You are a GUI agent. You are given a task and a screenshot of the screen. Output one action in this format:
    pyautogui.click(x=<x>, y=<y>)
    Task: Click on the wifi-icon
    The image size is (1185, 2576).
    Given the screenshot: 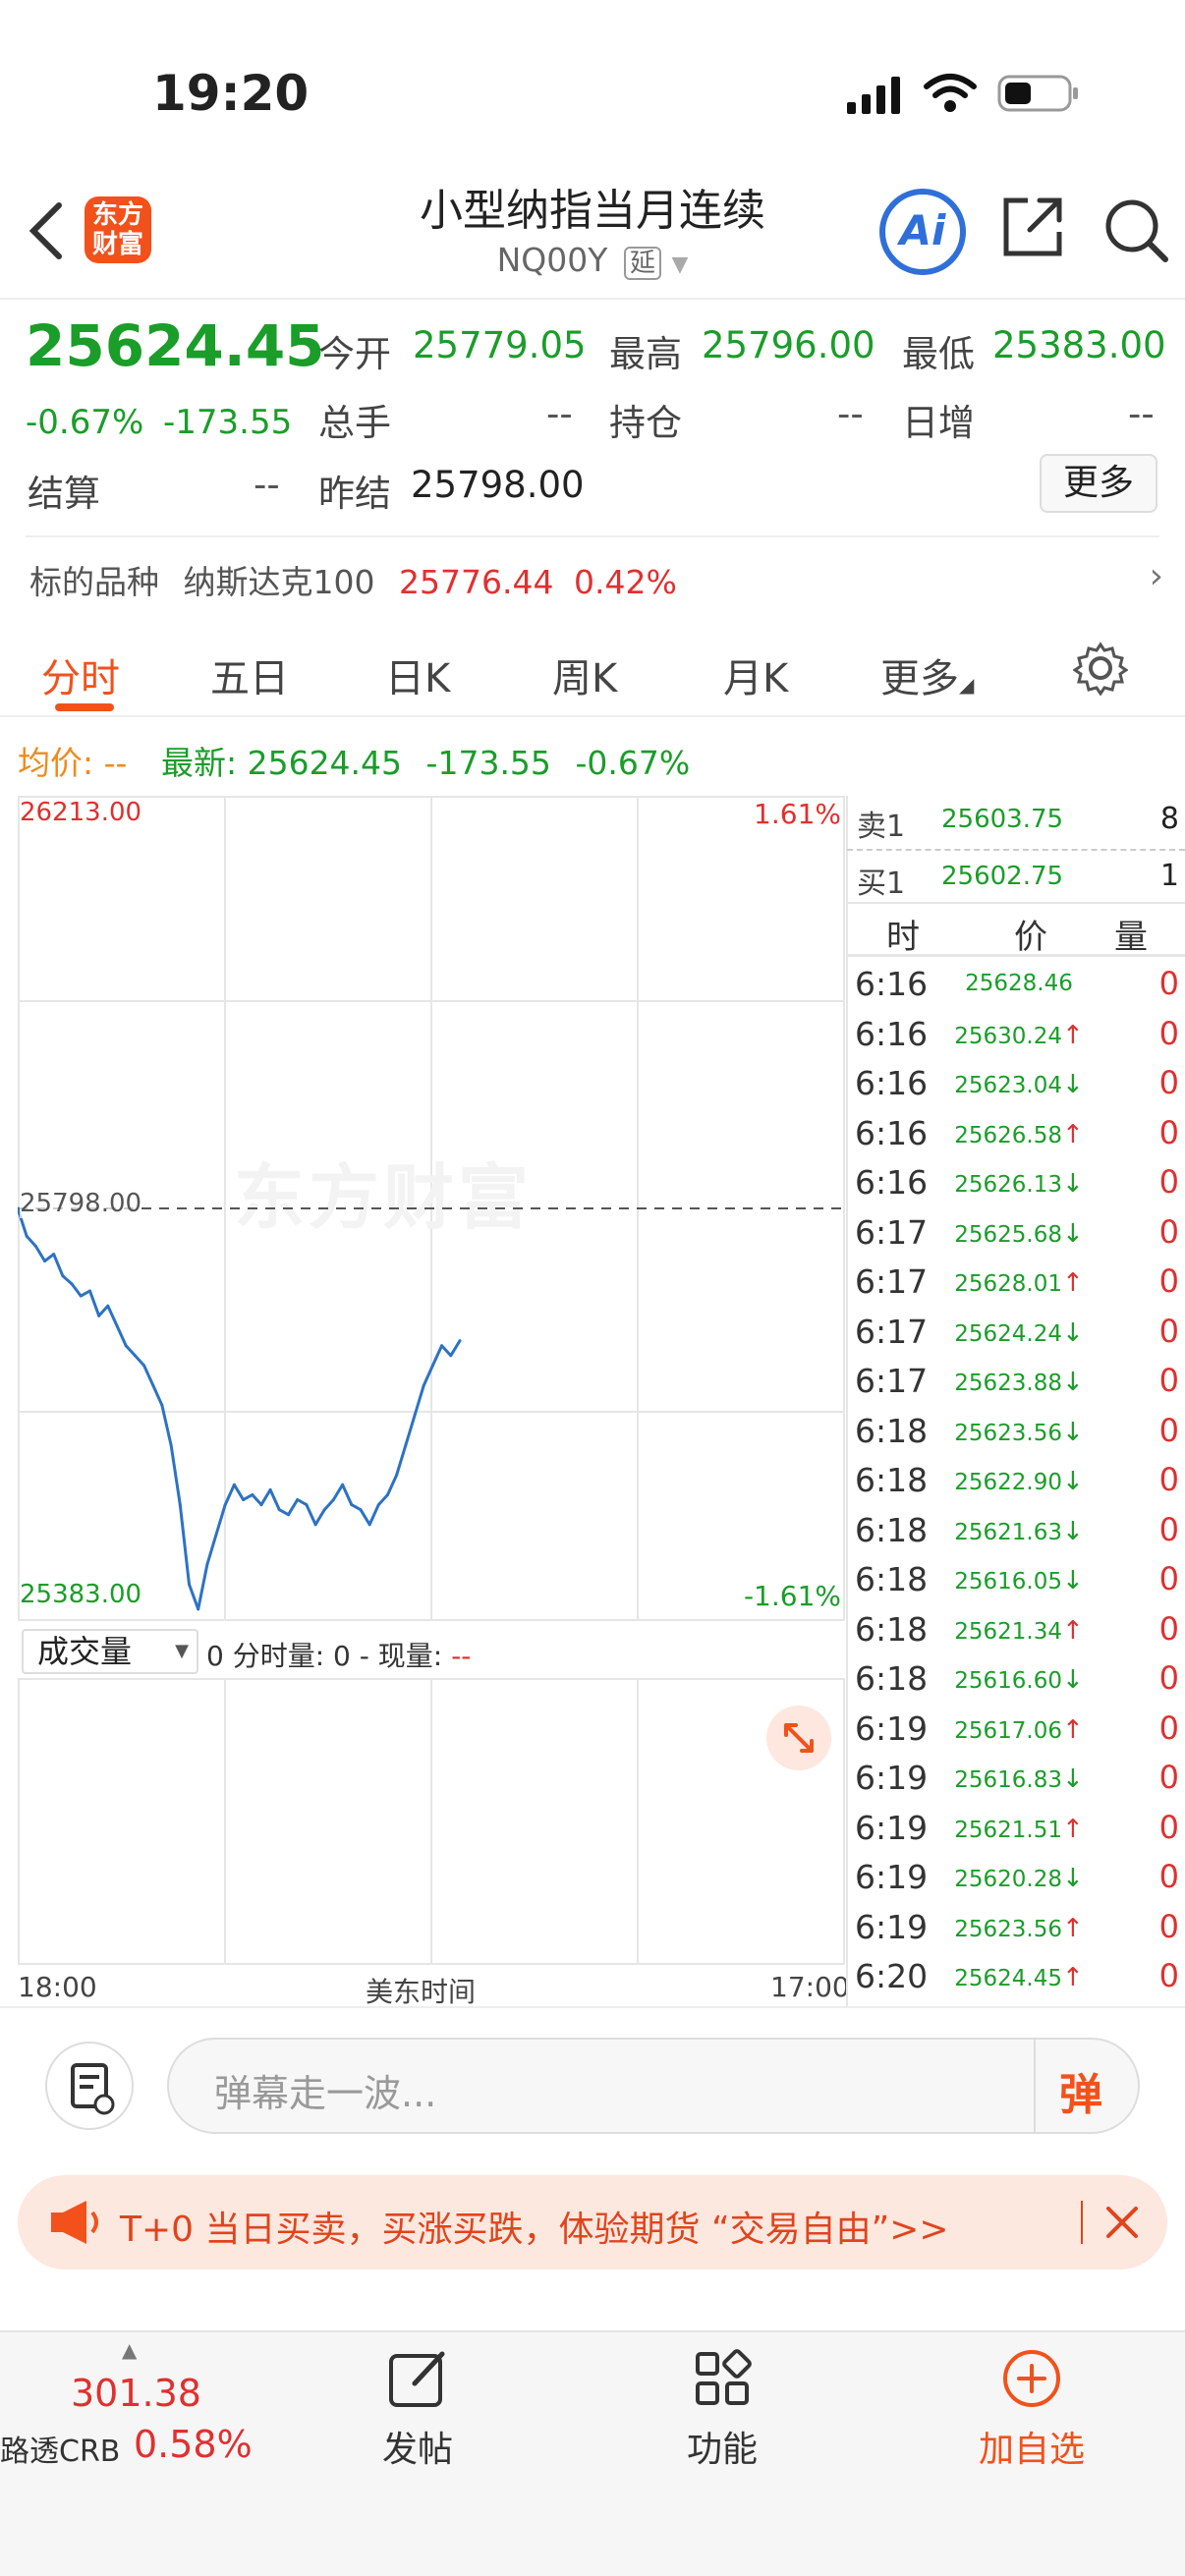 What is the action you would take?
    pyautogui.click(x=951, y=95)
    